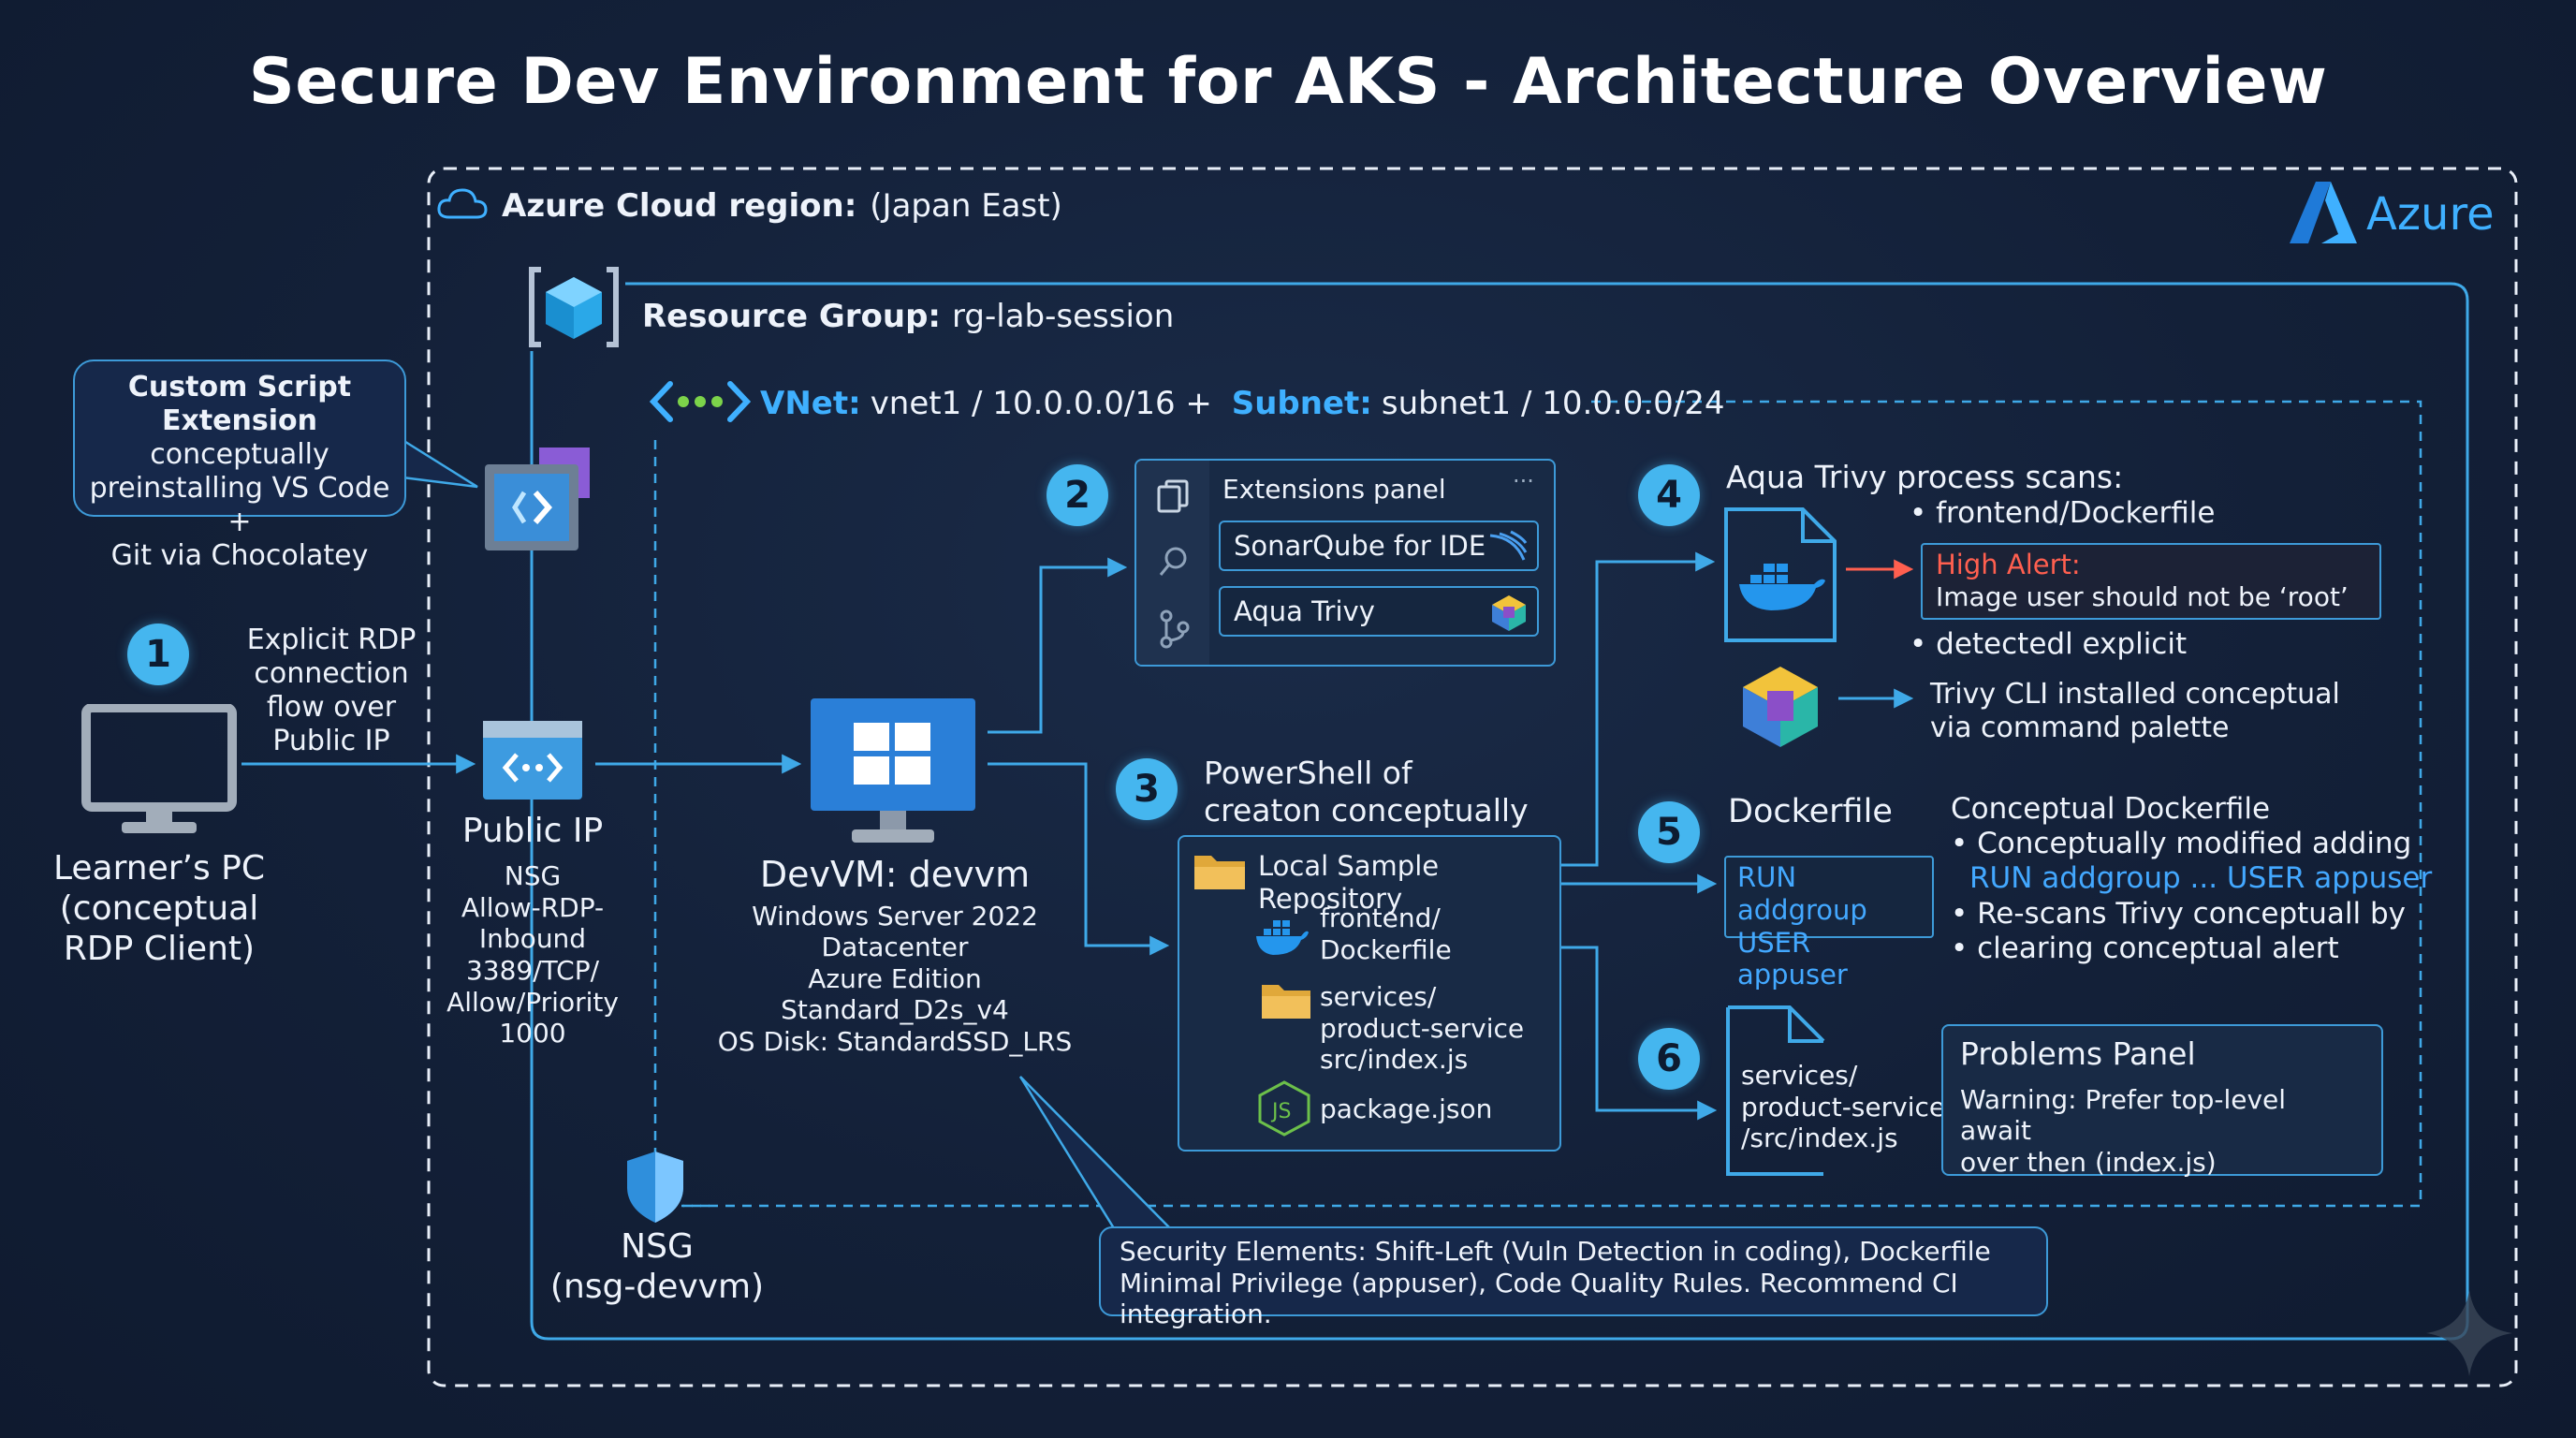 The image size is (2576, 1438). I want to click on extension-sonarqube: SonarQube for IDE, so click(1379, 546).